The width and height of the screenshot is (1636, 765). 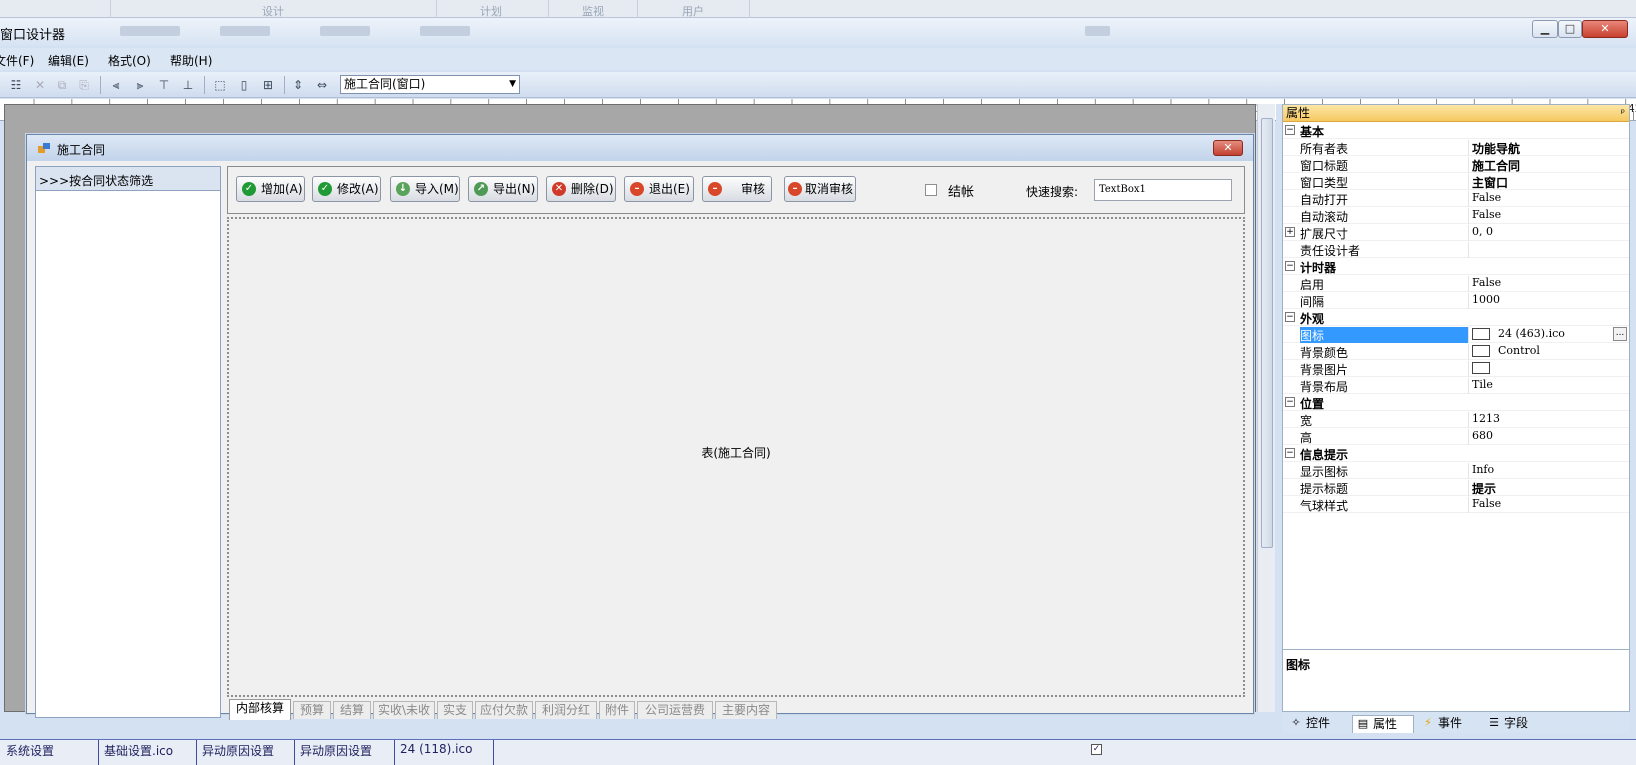 What do you see at coordinates (566, 710) in the screenshot?
I see `tab-profit-dividend: 利润分红` at bounding box center [566, 710].